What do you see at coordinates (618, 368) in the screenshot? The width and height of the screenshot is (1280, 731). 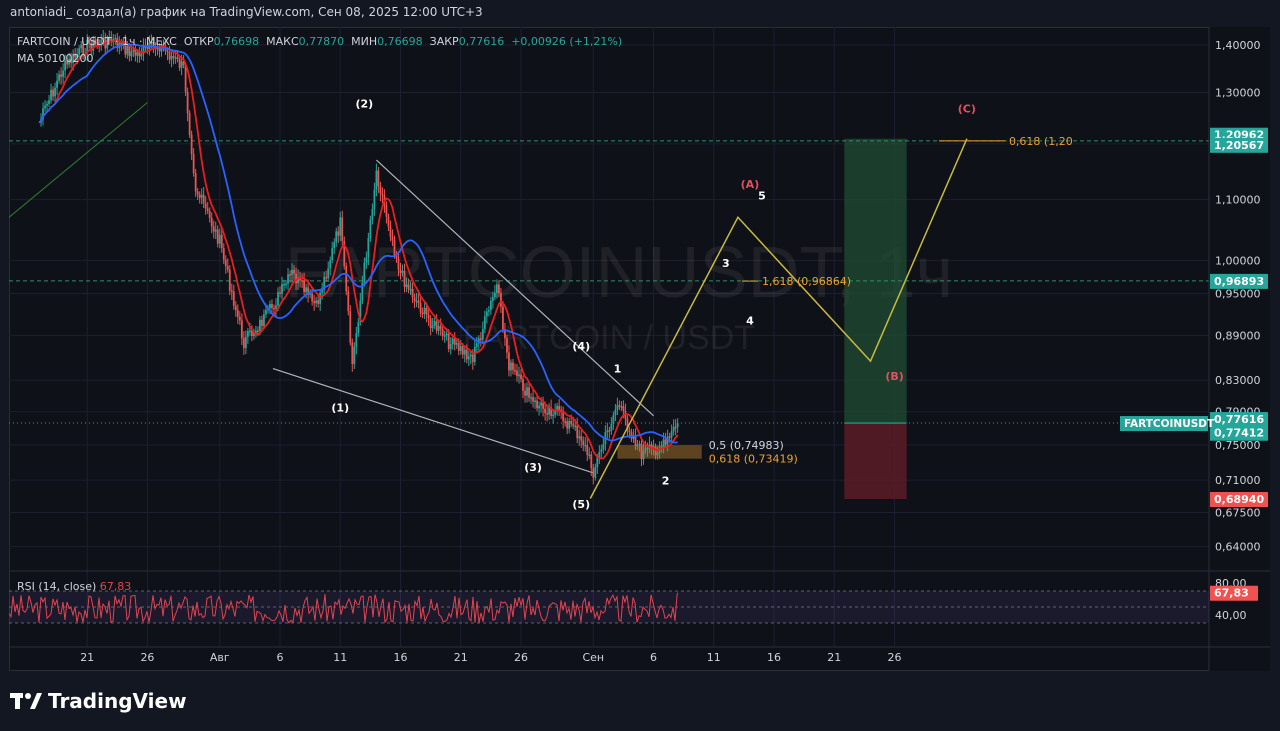 I see `wave-label: 1` at bounding box center [618, 368].